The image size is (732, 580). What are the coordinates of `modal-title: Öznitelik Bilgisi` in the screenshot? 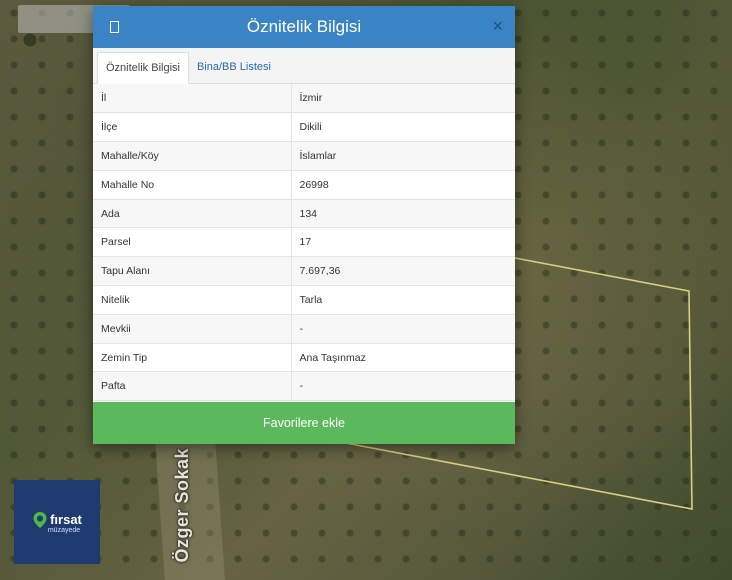 It's located at (304, 26).